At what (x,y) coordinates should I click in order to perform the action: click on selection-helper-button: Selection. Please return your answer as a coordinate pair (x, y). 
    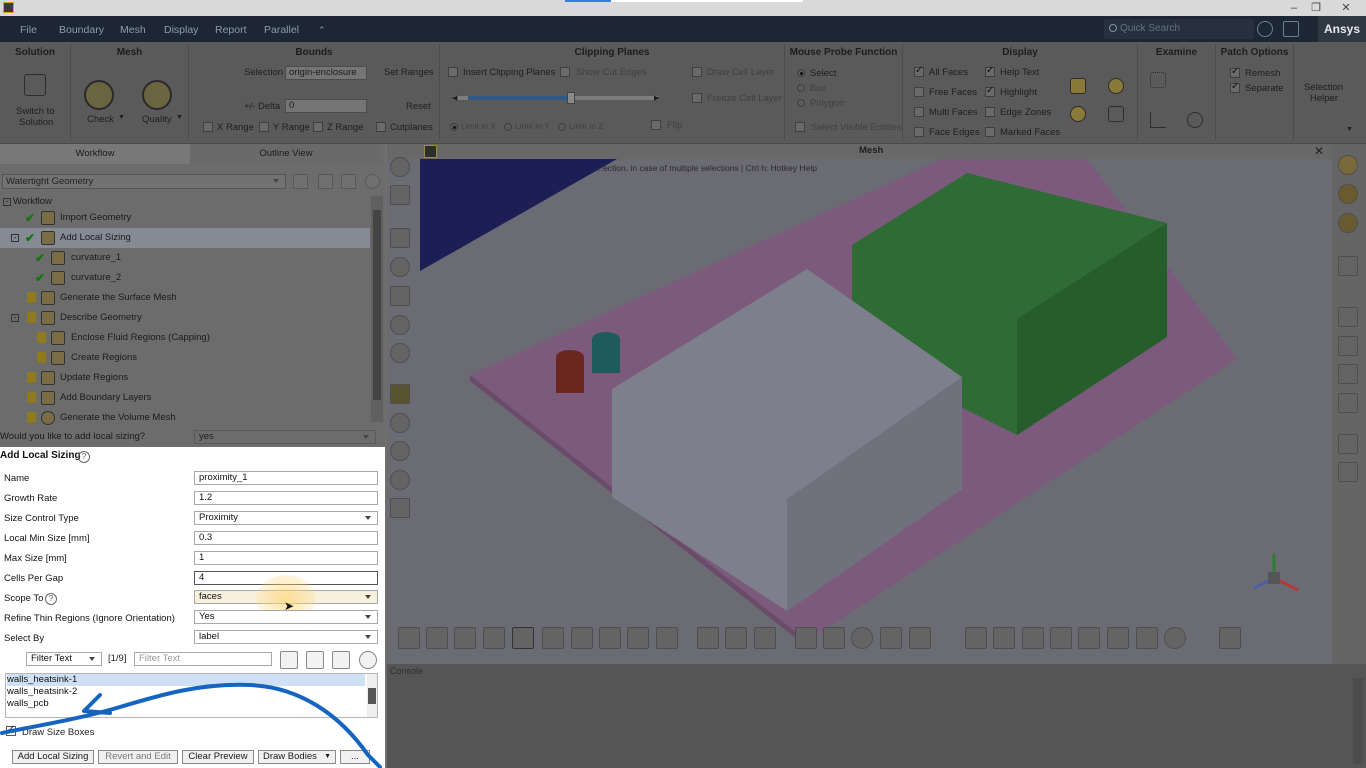
    Looking at the image, I should click on (1323, 87).